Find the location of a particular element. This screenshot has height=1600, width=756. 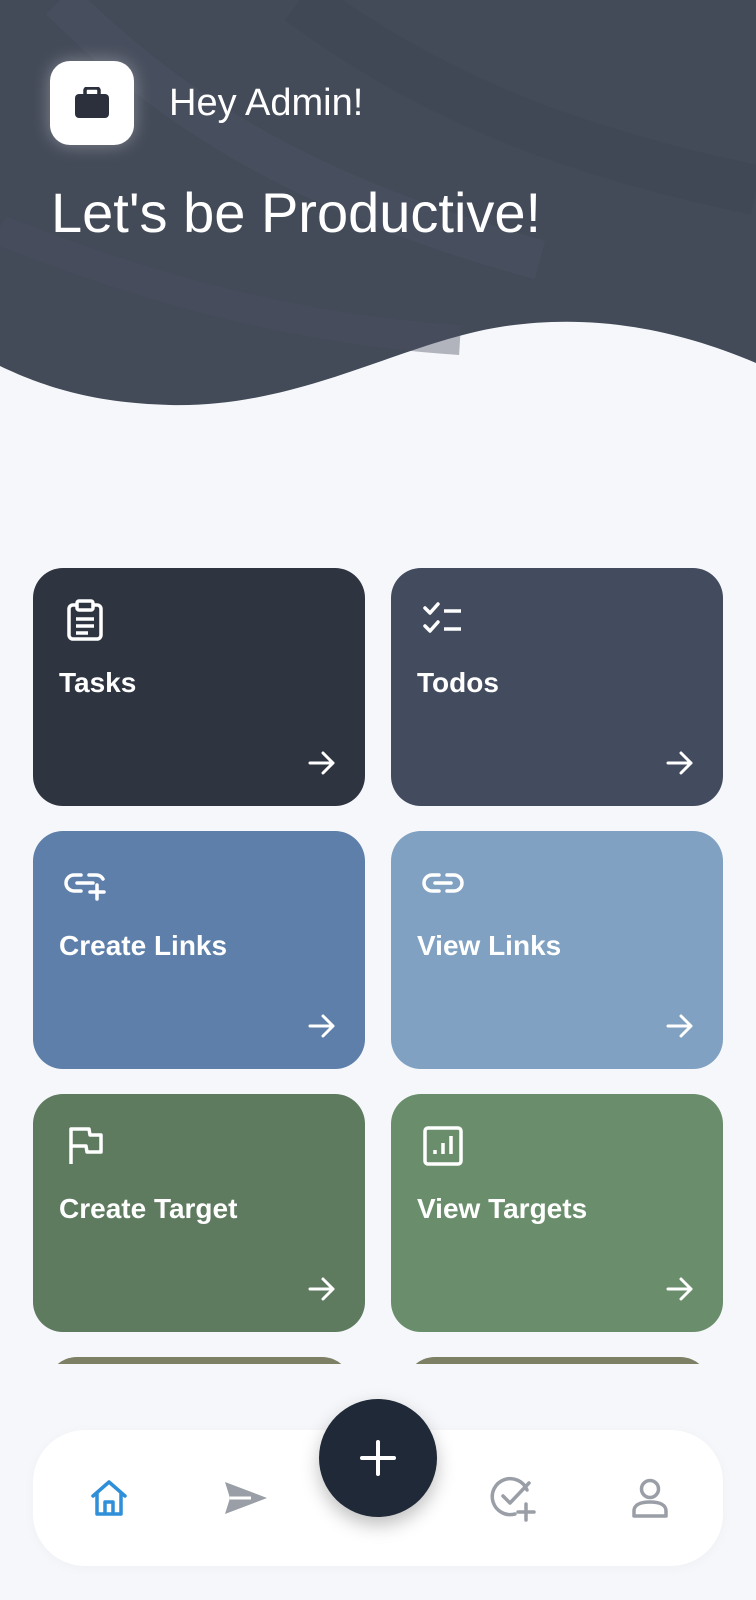

tile-label: Create Links is located at coordinates (143, 945).